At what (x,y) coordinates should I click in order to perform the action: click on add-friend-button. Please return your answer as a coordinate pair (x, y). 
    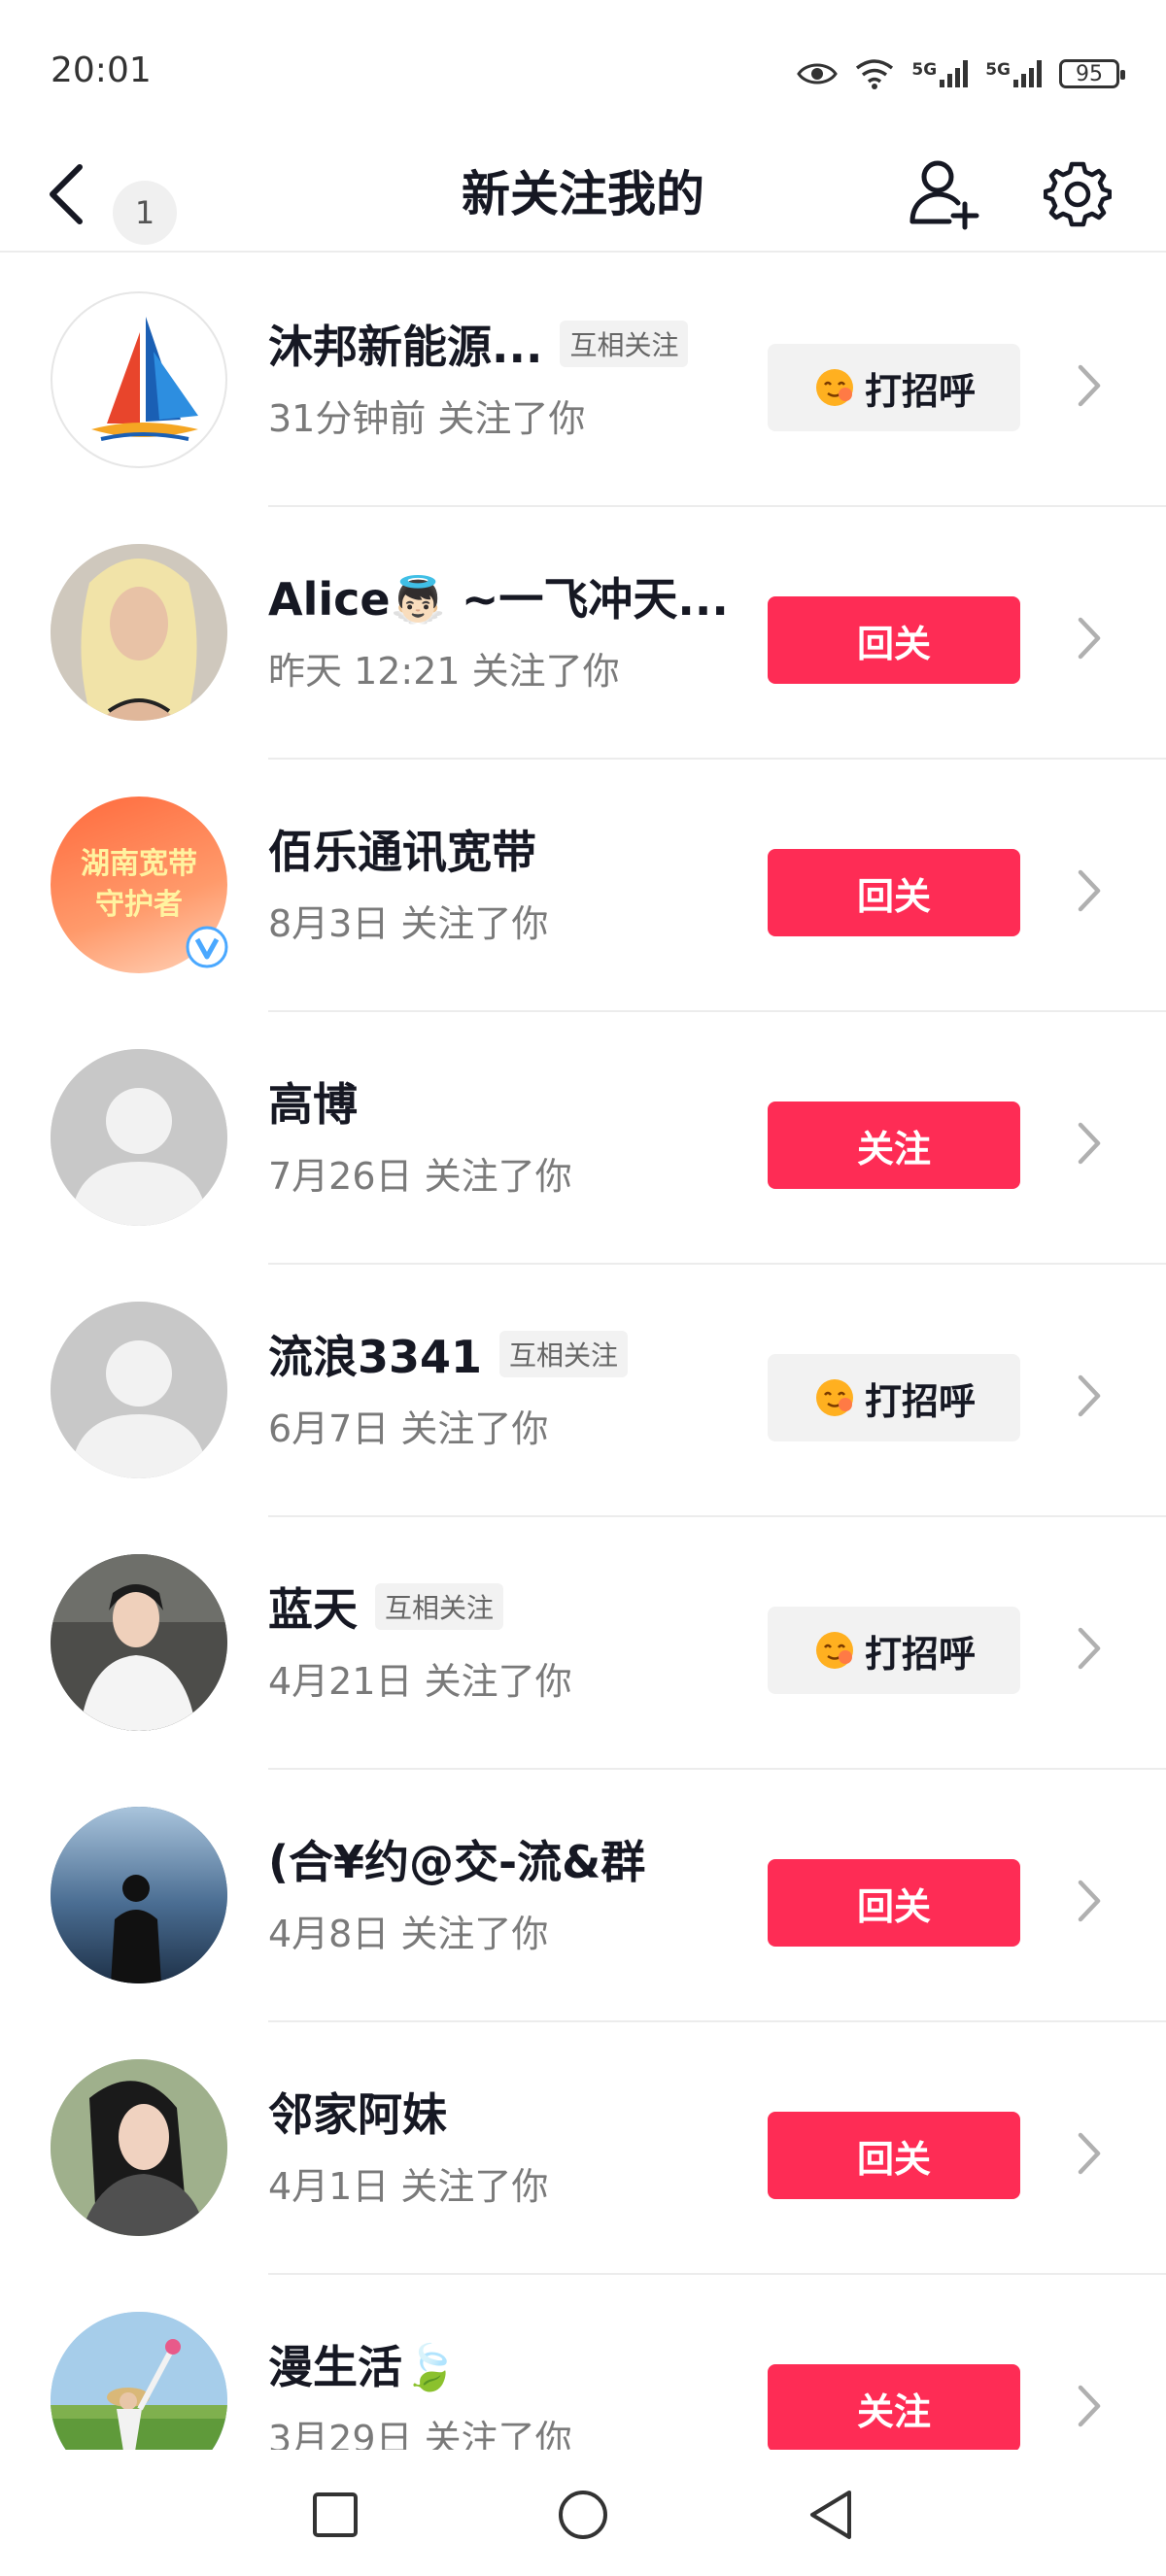
    Looking at the image, I should click on (943, 194).